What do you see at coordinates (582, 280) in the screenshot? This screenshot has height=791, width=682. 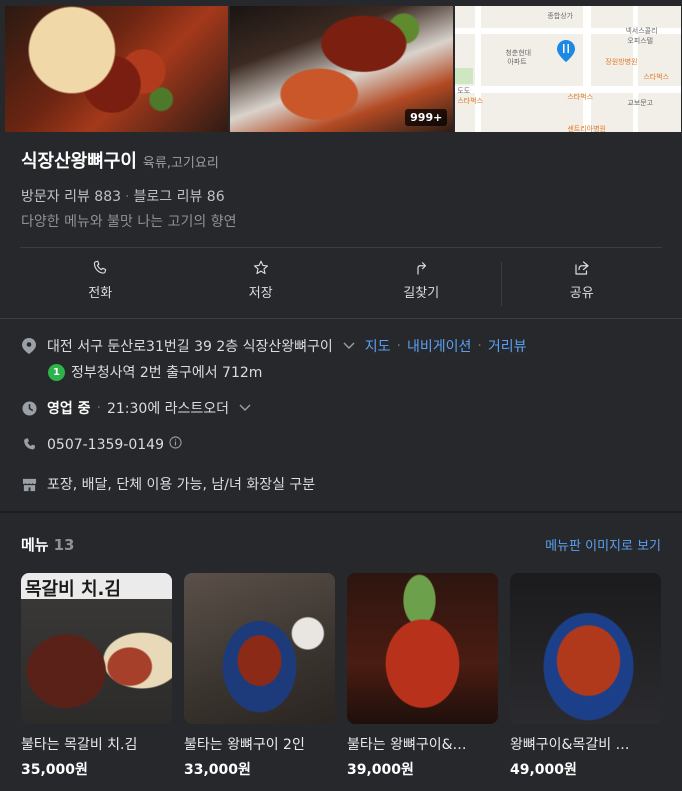 I see `share-button: 공유` at bounding box center [582, 280].